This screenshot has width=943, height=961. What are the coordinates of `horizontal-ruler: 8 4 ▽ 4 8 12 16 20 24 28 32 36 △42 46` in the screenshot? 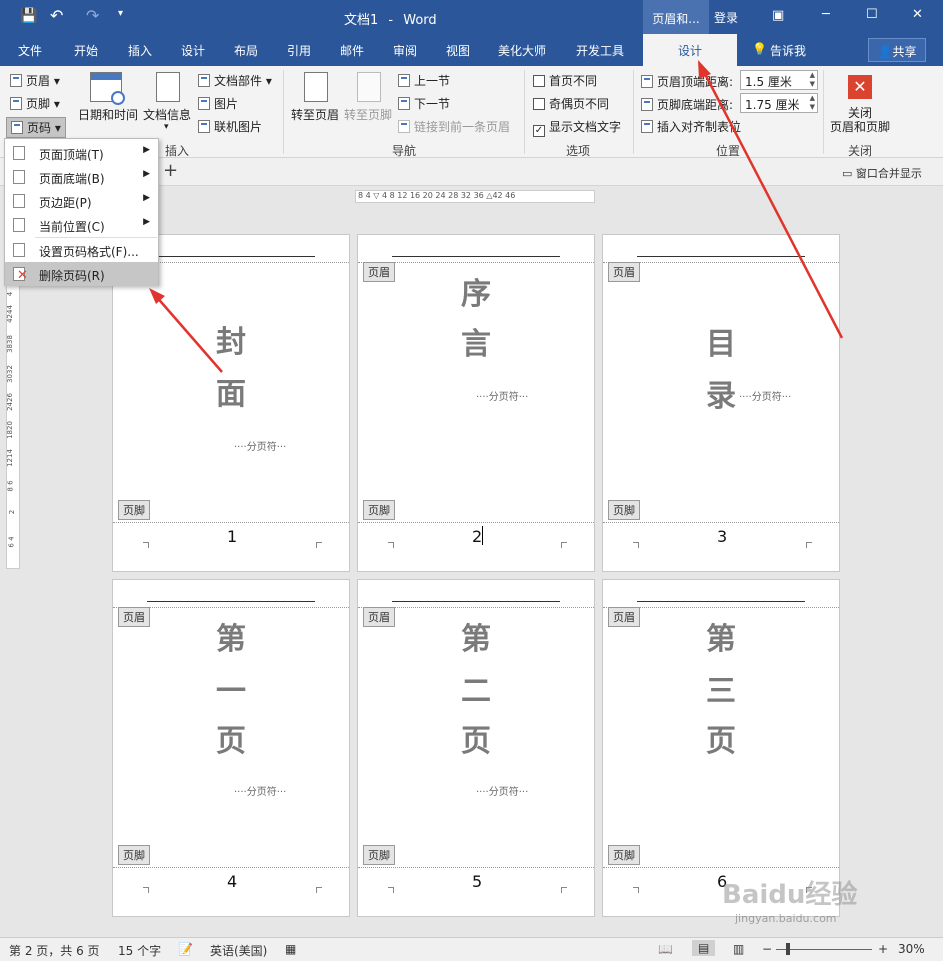 It's located at (475, 196).